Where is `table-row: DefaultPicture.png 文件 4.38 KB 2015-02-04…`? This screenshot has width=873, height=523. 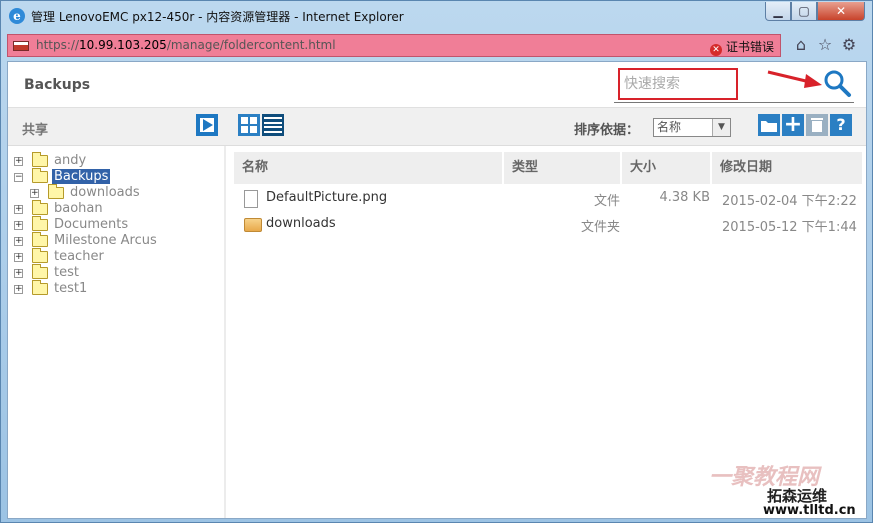
table-row: DefaultPicture.png 文件 4.38 KB 2015-02-04… is located at coordinates (548, 199).